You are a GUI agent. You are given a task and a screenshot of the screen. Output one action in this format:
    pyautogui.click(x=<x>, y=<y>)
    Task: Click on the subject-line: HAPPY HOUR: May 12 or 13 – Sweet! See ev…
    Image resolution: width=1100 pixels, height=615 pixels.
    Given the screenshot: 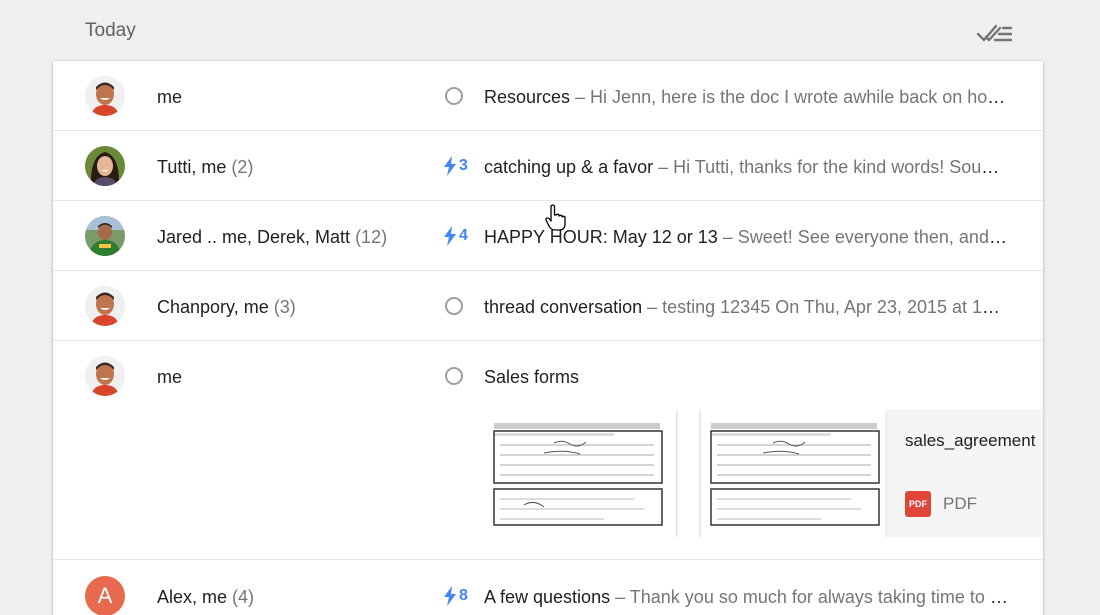 What is the action you would take?
    pyautogui.click(x=746, y=237)
    